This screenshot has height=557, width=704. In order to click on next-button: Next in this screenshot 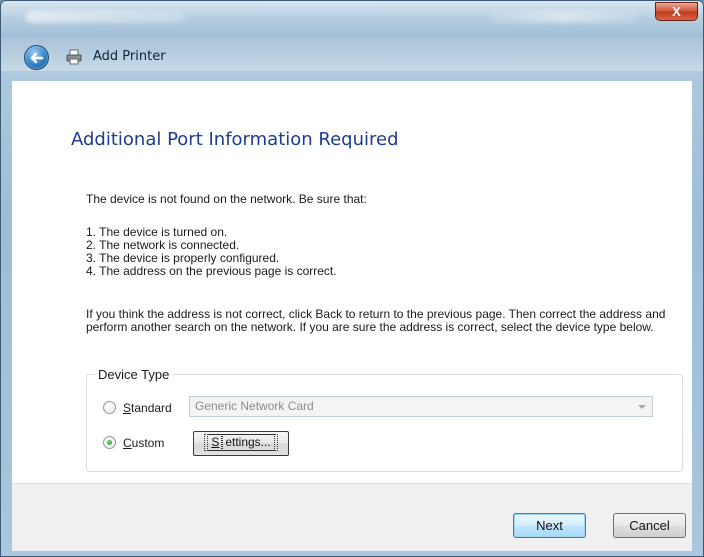, I will do `click(549, 525)`.